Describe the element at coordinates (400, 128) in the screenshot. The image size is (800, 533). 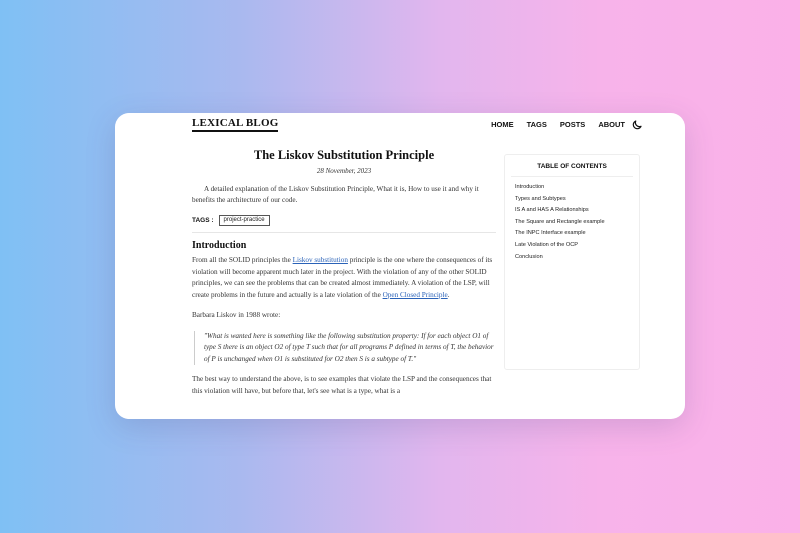
I see `site-header: LEXICAL BLOG HOME TAGS POSTS ABOUT` at that location.